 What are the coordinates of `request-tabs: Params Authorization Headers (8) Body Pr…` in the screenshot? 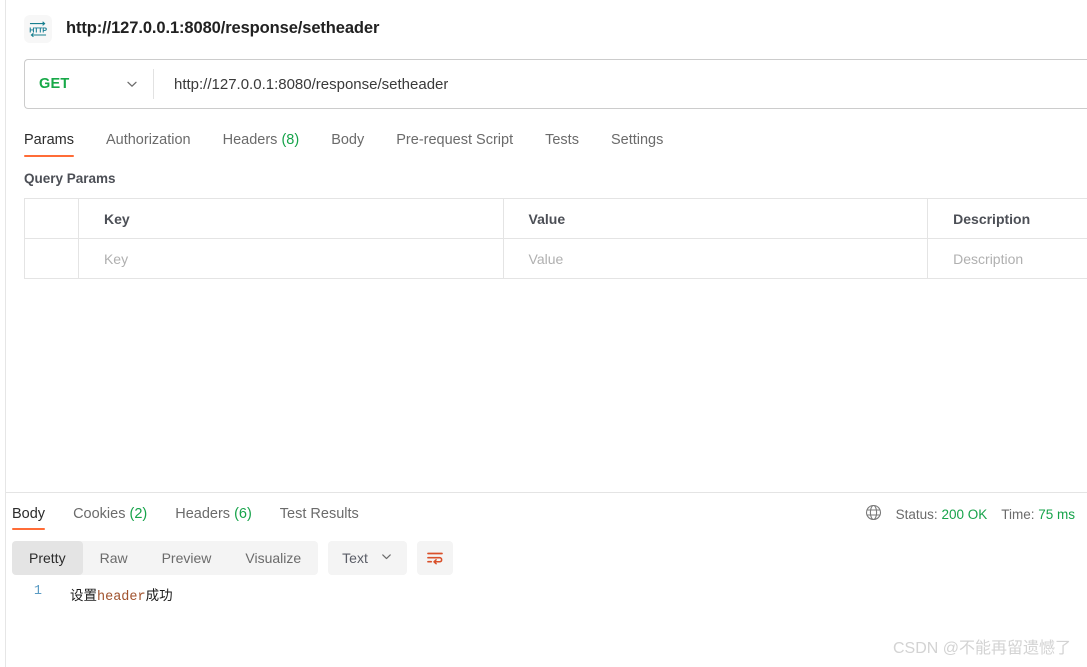 It's located at (543, 140).